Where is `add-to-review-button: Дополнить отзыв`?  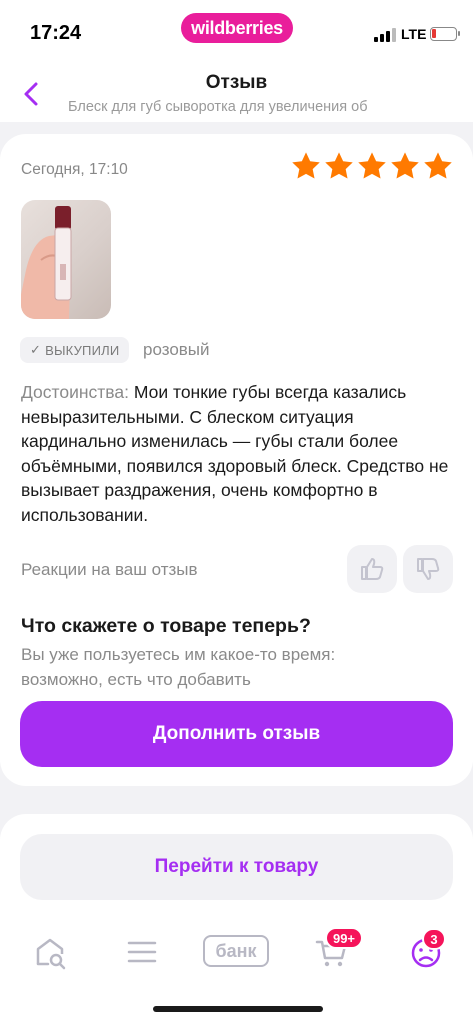
add-to-review-button: Дополнить отзыв is located at coordinates (236, 734).